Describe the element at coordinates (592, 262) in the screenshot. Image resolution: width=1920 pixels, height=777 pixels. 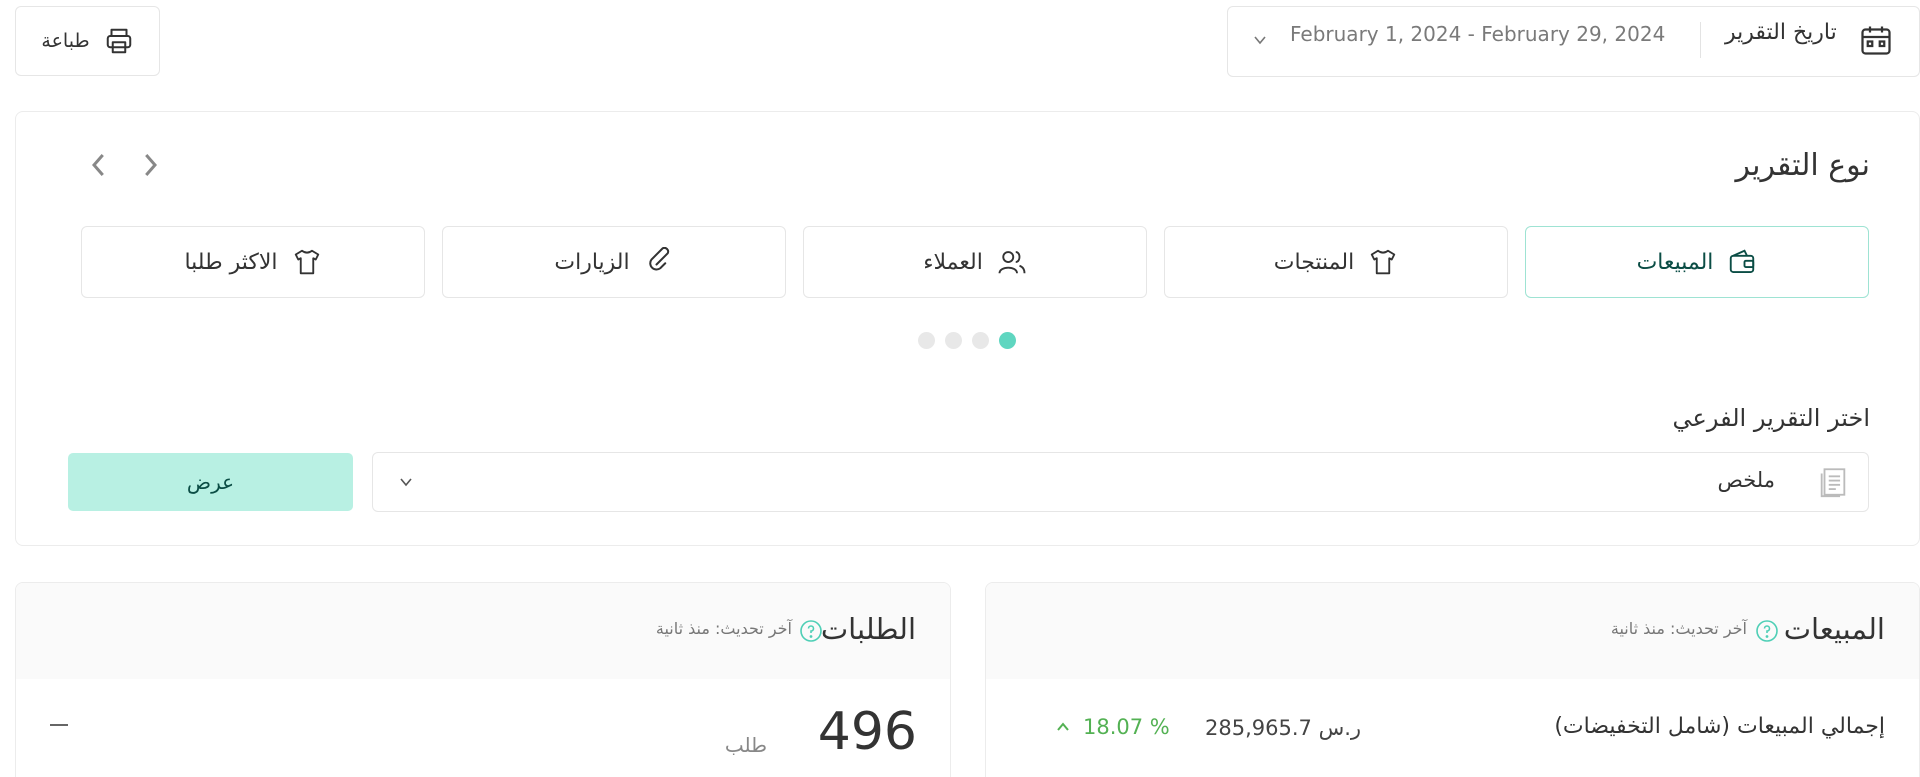
I see `tab-label: الزيارات` at that location.